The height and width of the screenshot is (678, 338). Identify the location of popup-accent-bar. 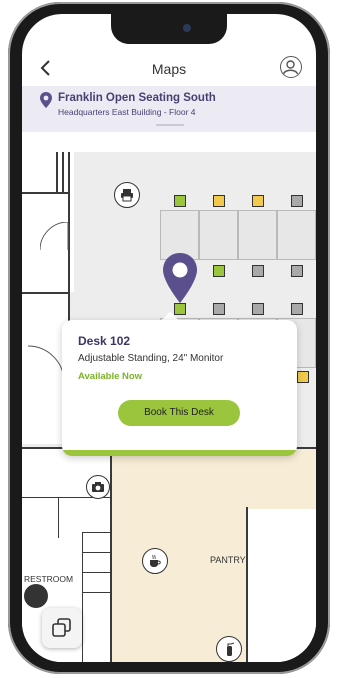
(179, 453).